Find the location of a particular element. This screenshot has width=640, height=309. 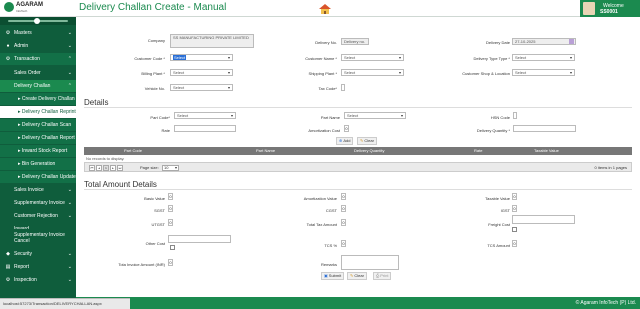

sidebar-item-delivery-challan: Delivery Challan ⌃ is located at coordinates (38, 86).